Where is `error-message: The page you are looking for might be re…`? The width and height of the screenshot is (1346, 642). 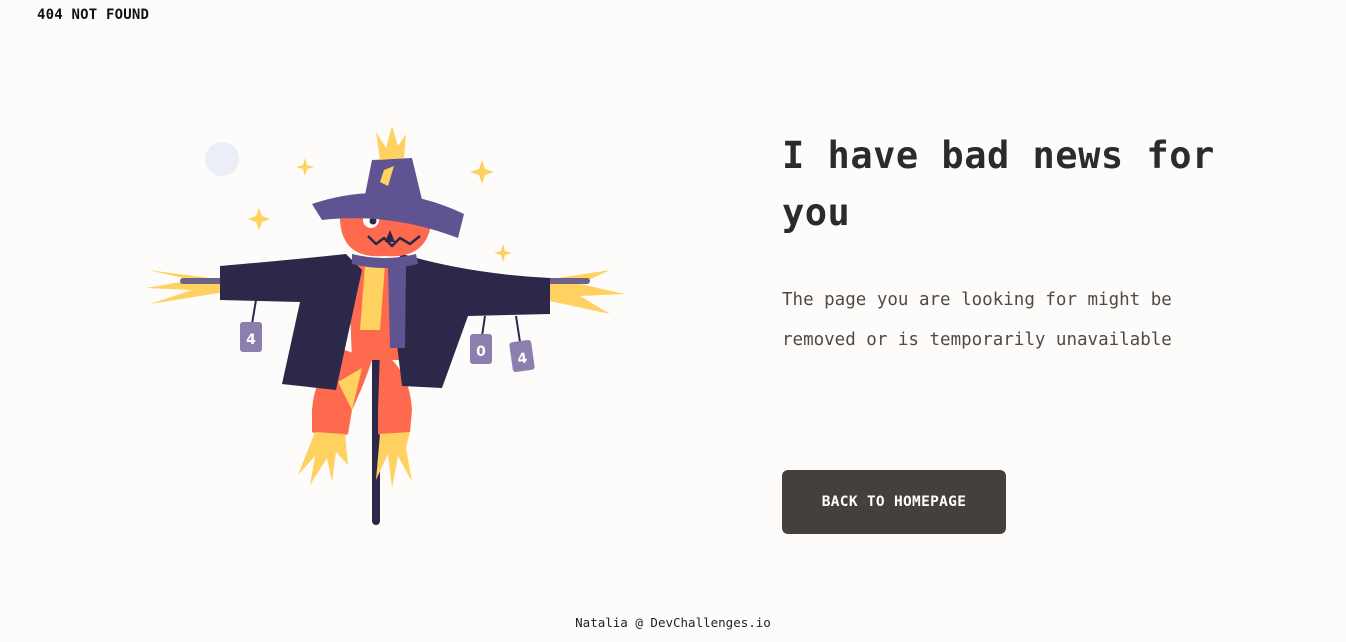
error-message: The page you are looking for might be re… is located at coordinates (977, 320).